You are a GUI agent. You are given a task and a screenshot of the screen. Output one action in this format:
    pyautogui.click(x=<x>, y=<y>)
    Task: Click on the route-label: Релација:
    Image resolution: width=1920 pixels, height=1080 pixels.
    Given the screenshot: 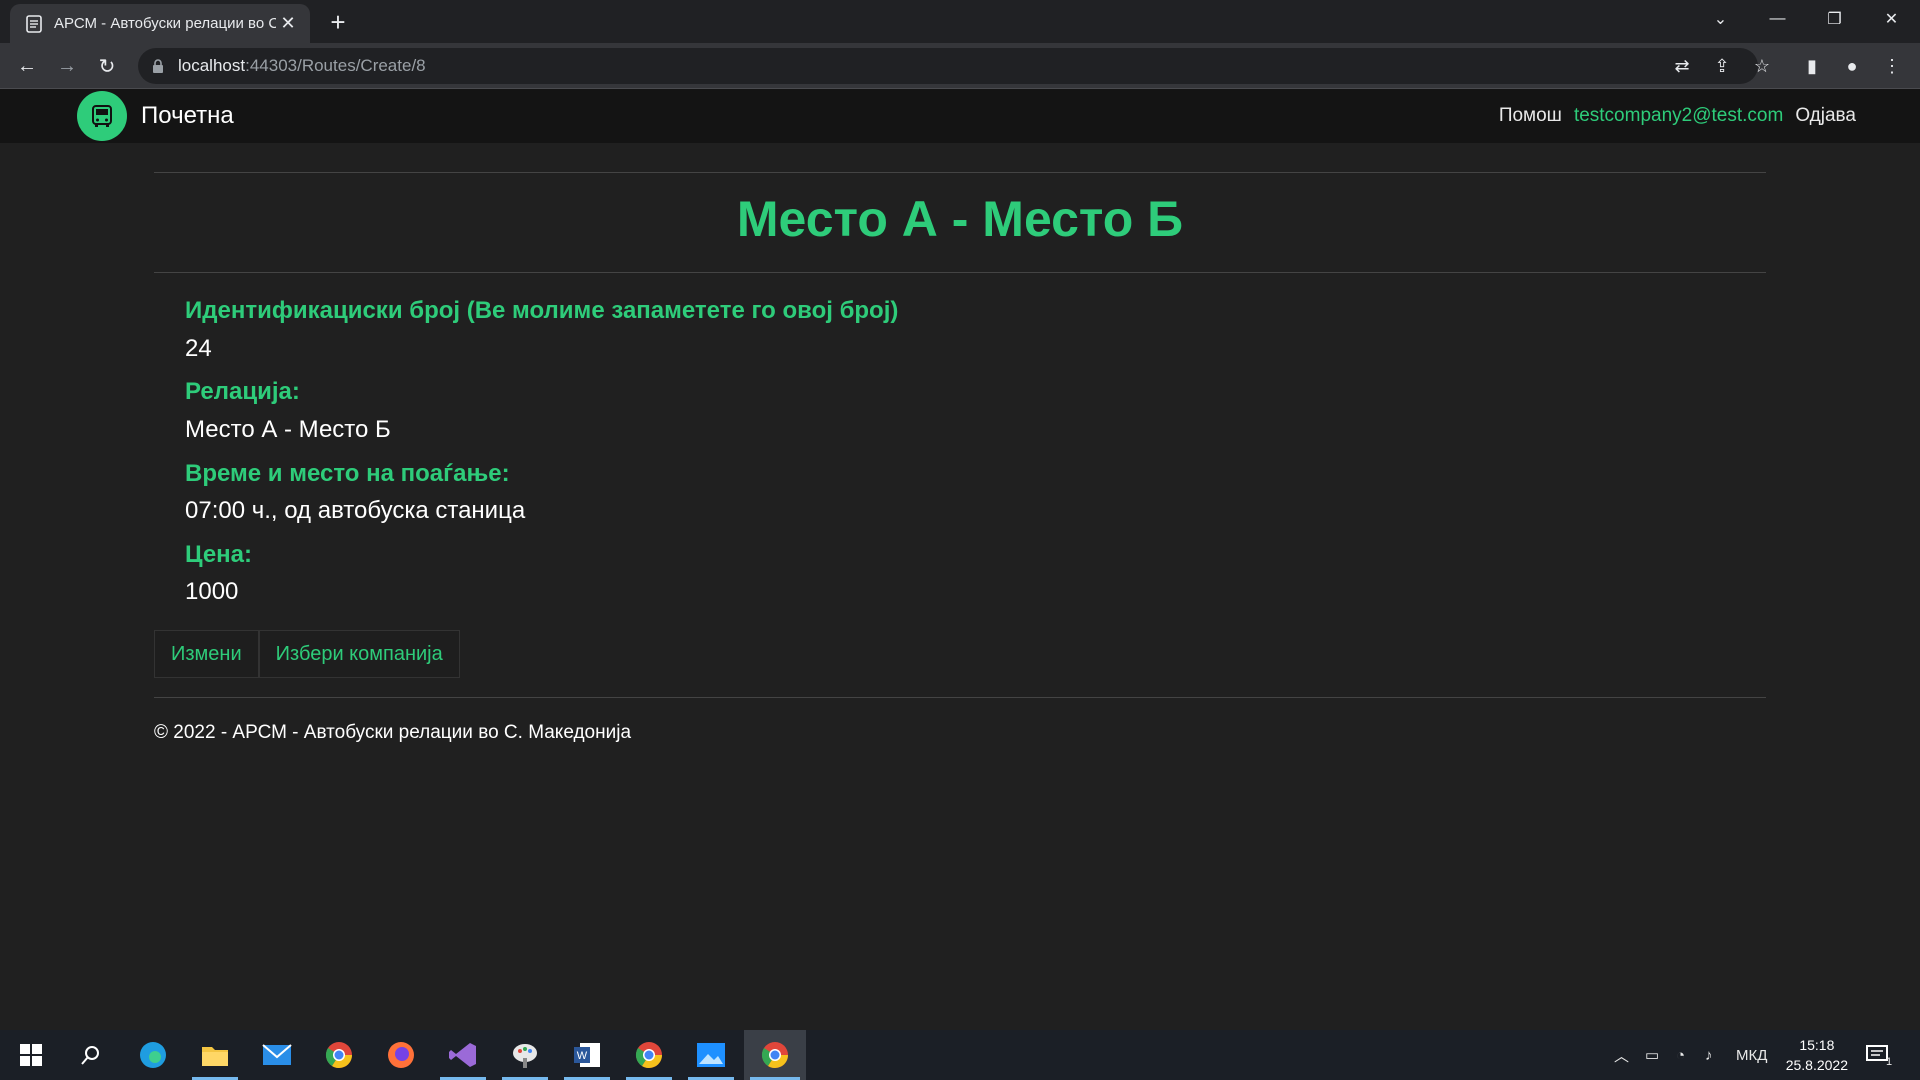 What is the action you would take?
    pyautogui.click(x=242, y=391)
    